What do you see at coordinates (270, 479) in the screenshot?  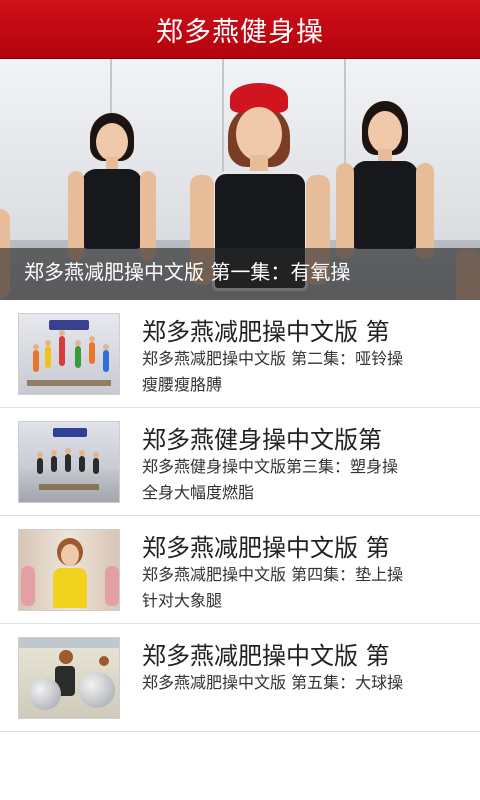 I see `list-item-description: 郑多燕健身操中文版第三集：塑身操 全身大幅度燃脂` at bounding box center [270, 479].